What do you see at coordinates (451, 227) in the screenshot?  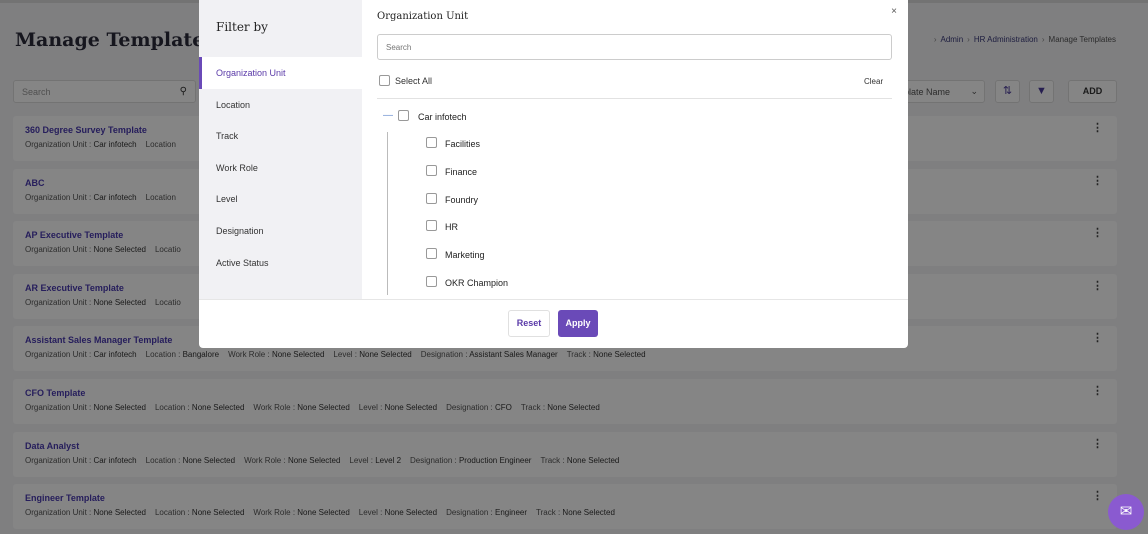 I see `tree-child-label: HR` at bounding box center [451, 227].